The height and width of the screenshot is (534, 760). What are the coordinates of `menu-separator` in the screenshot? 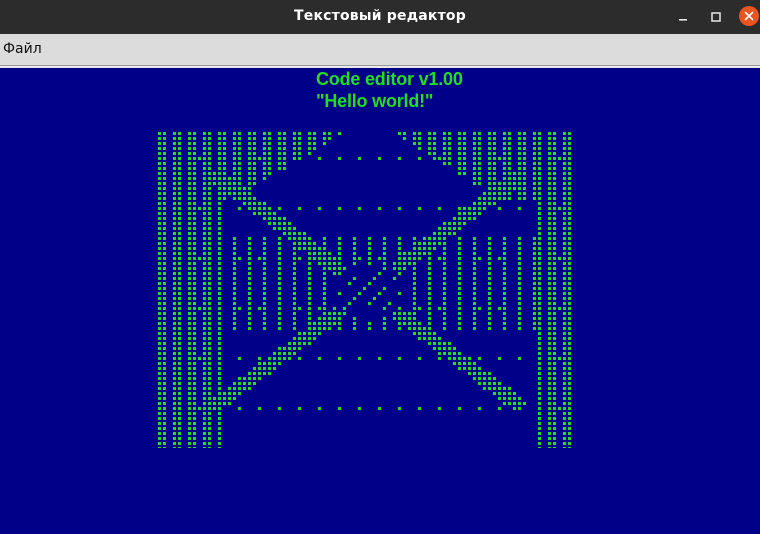 It's located at (380, 67).